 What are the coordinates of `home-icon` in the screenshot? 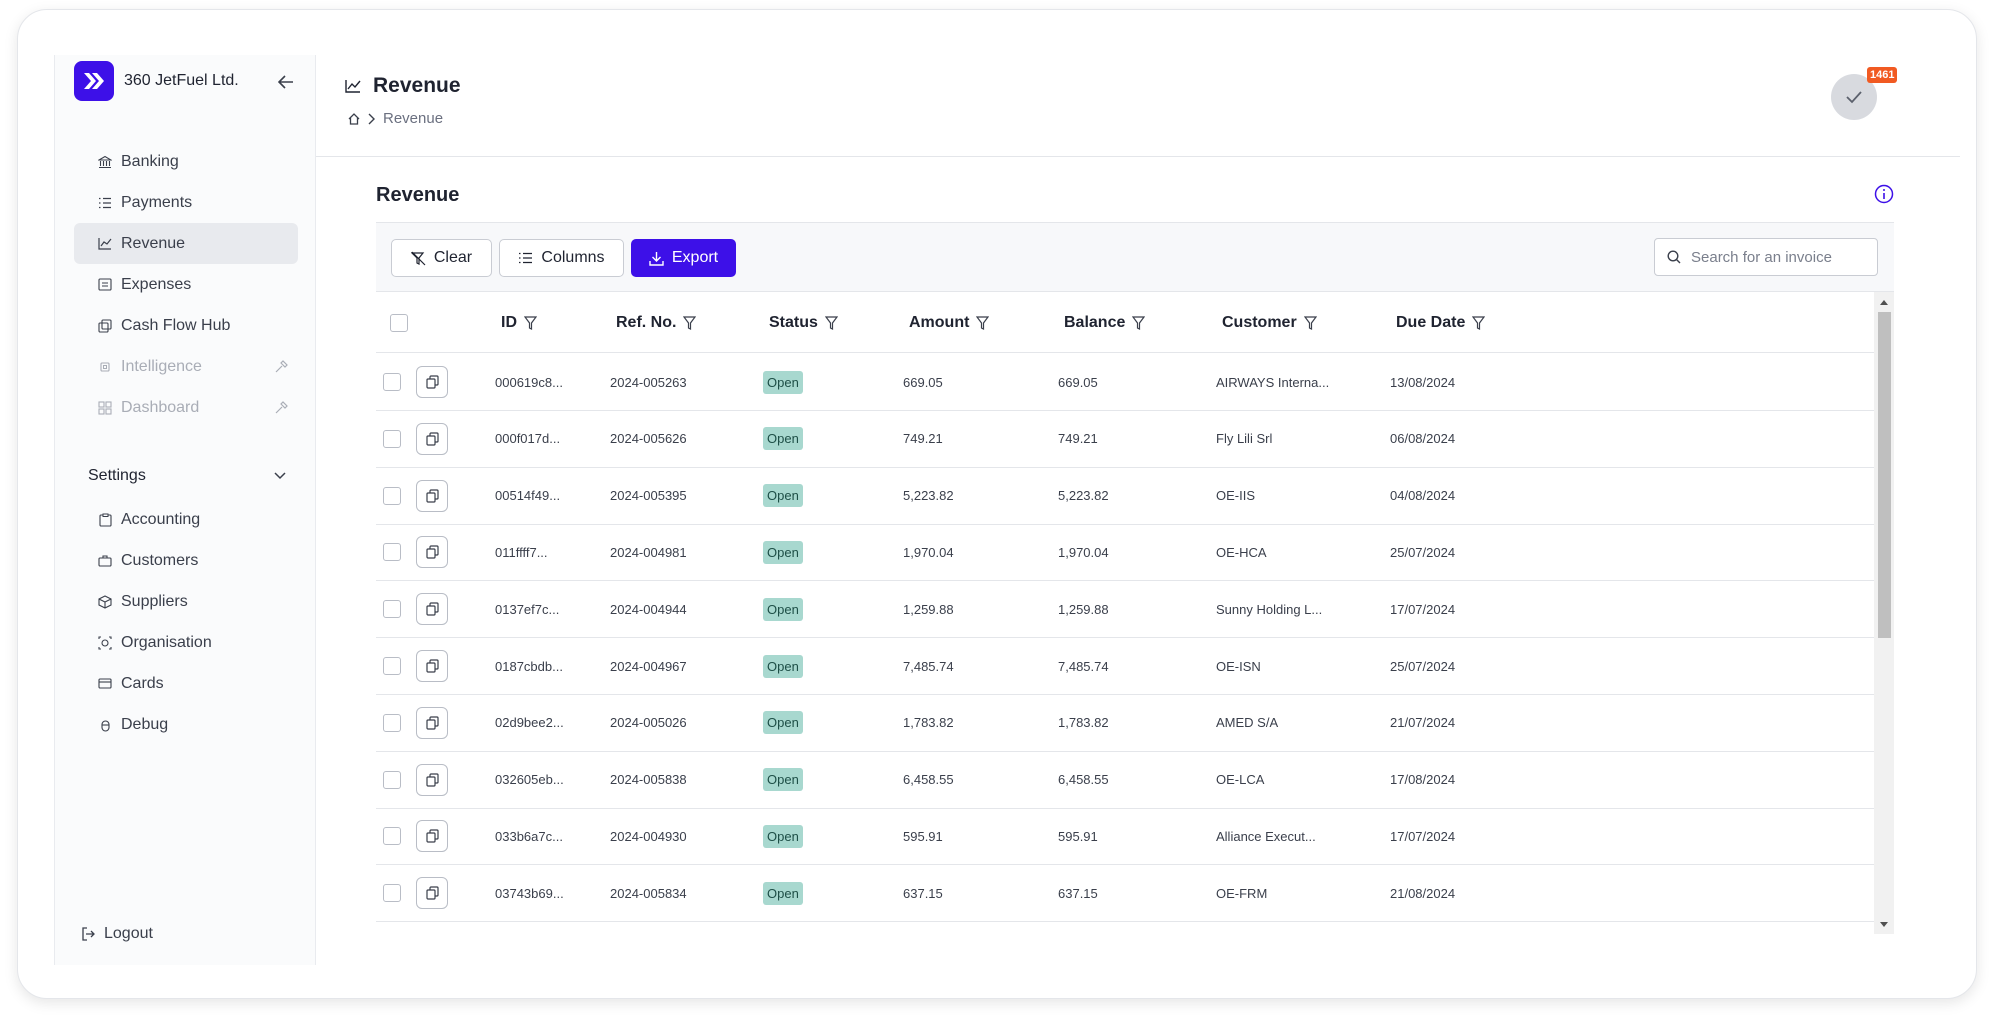 It's located at (354, 118).